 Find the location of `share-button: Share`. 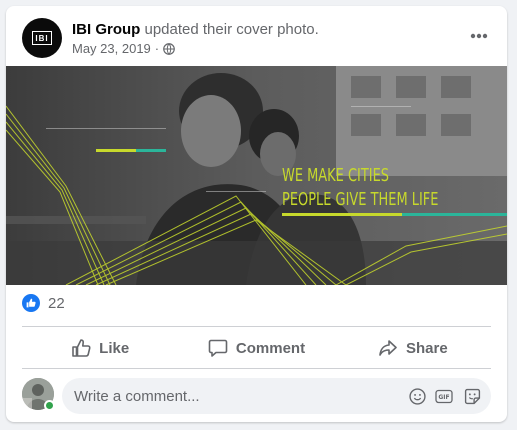

share-button: Share is located at coordinates (413, 348).